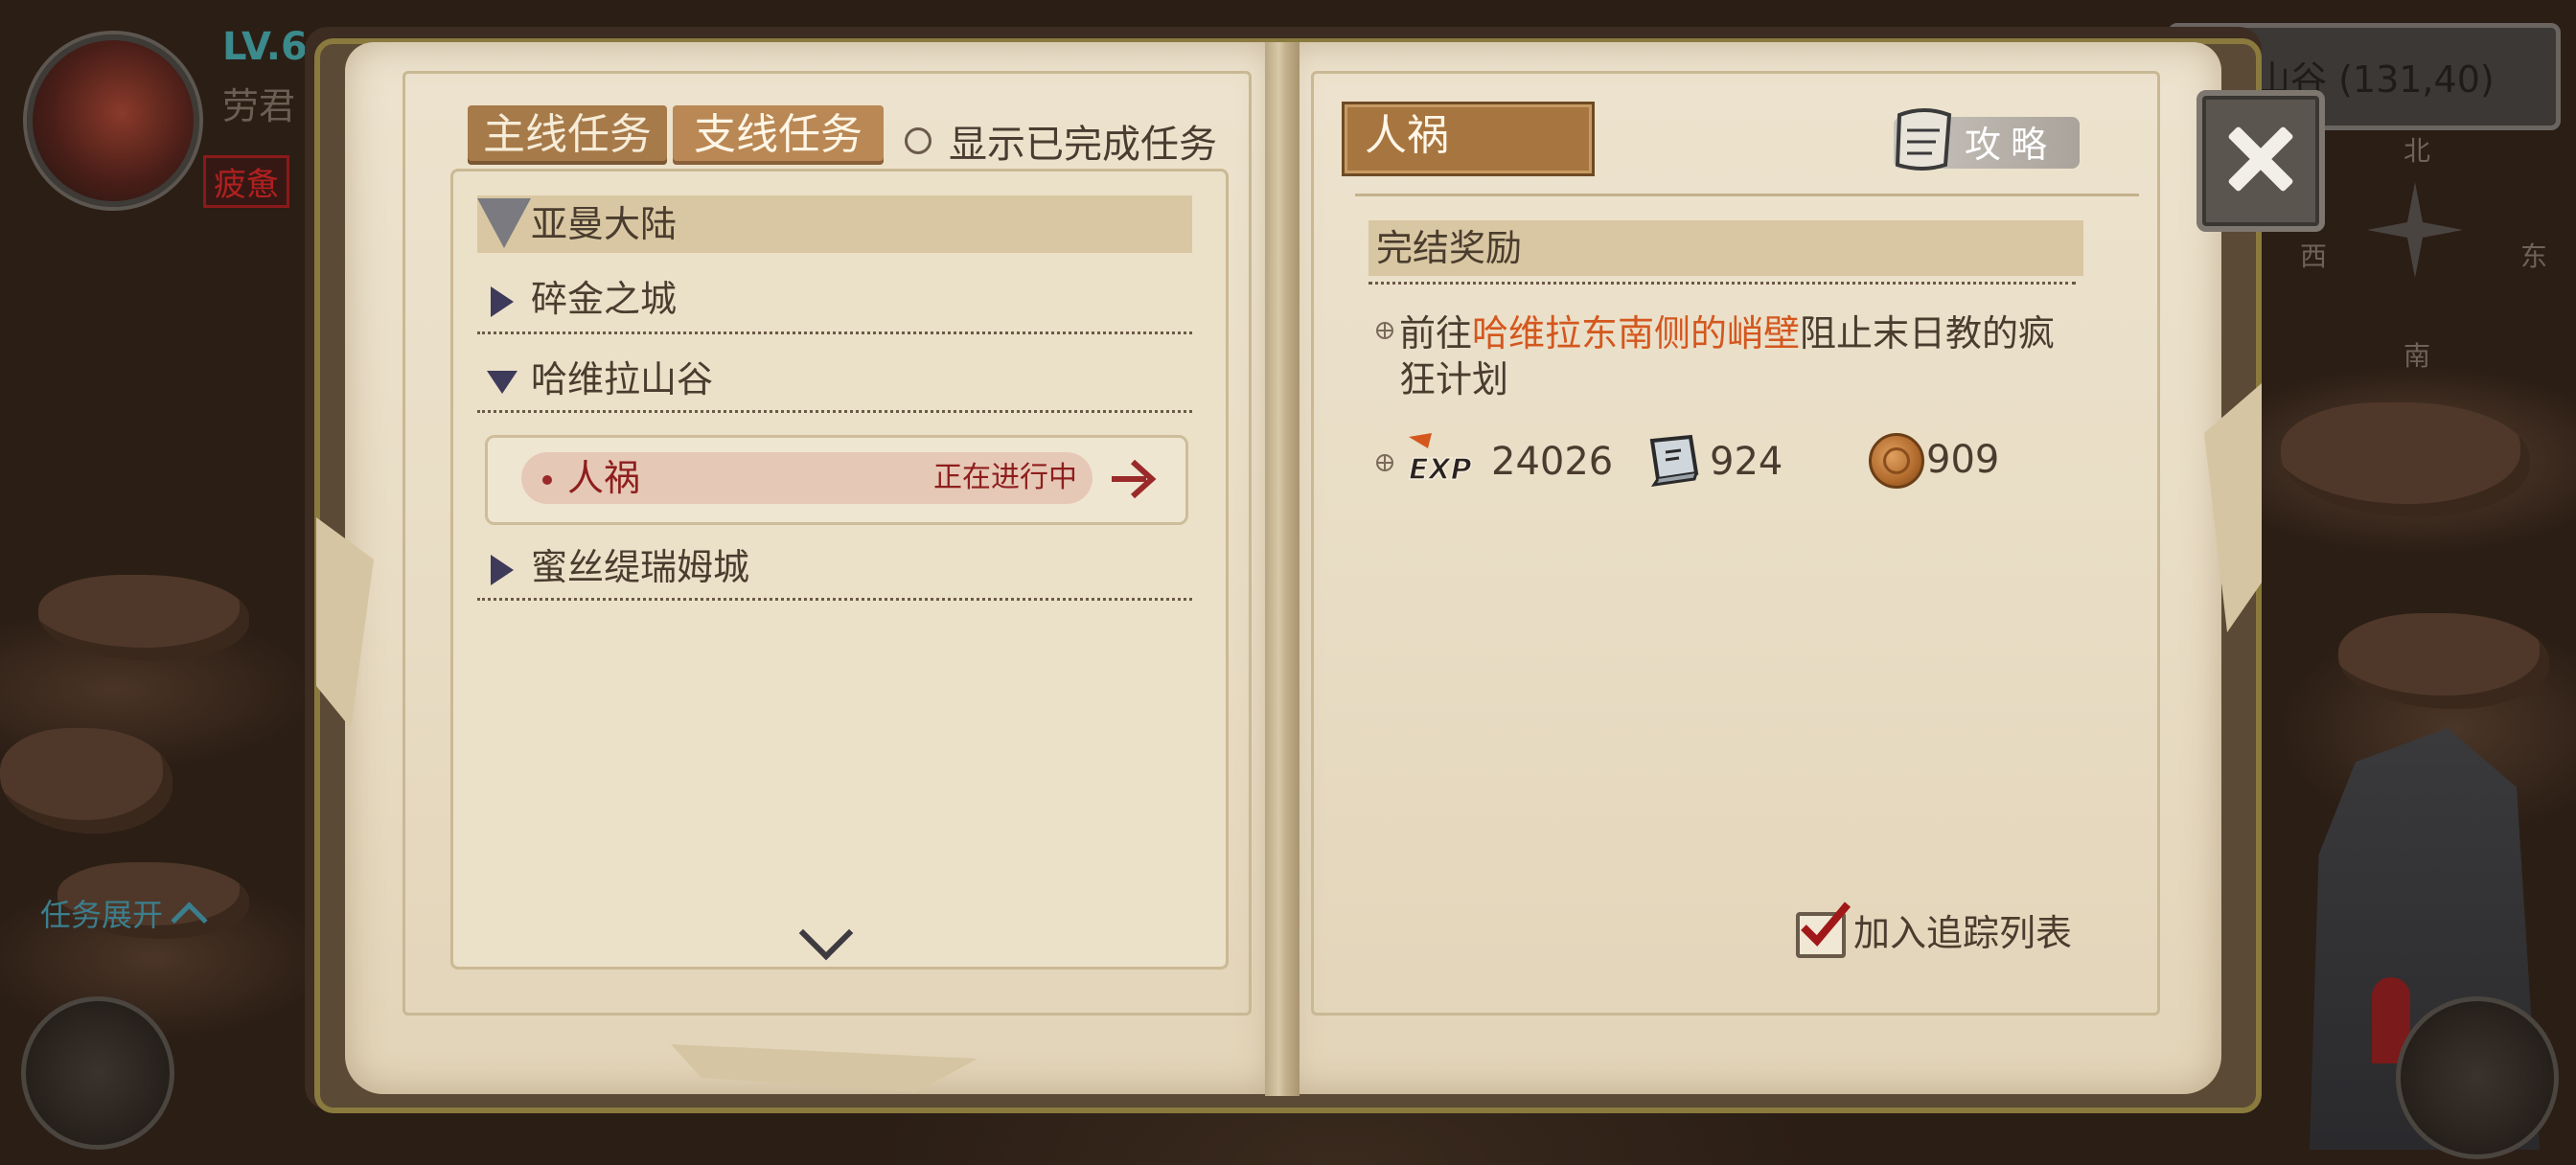 This screenshot has height=1165, width=2576. What do you see at coordinates (2260, 161) in the screenshot?
I see `close-icon` at bounding box center [2260, 161].